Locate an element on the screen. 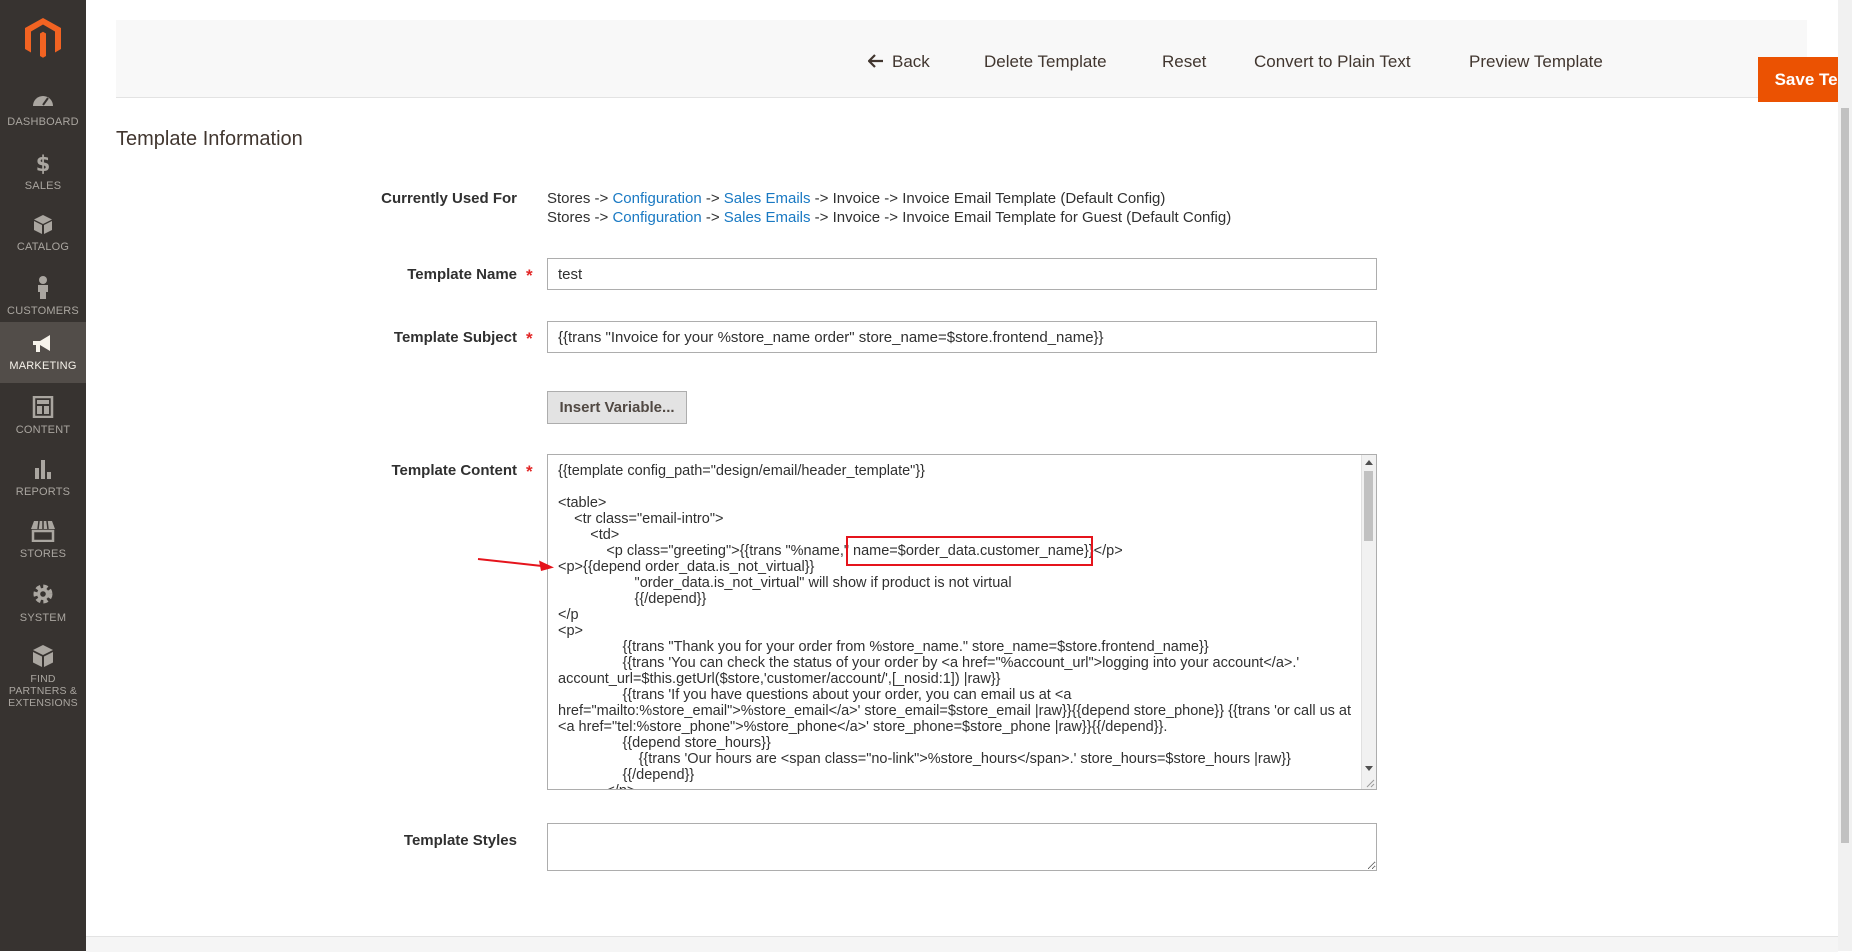  resize-handle-icon is located at coordinates (1370, 783).